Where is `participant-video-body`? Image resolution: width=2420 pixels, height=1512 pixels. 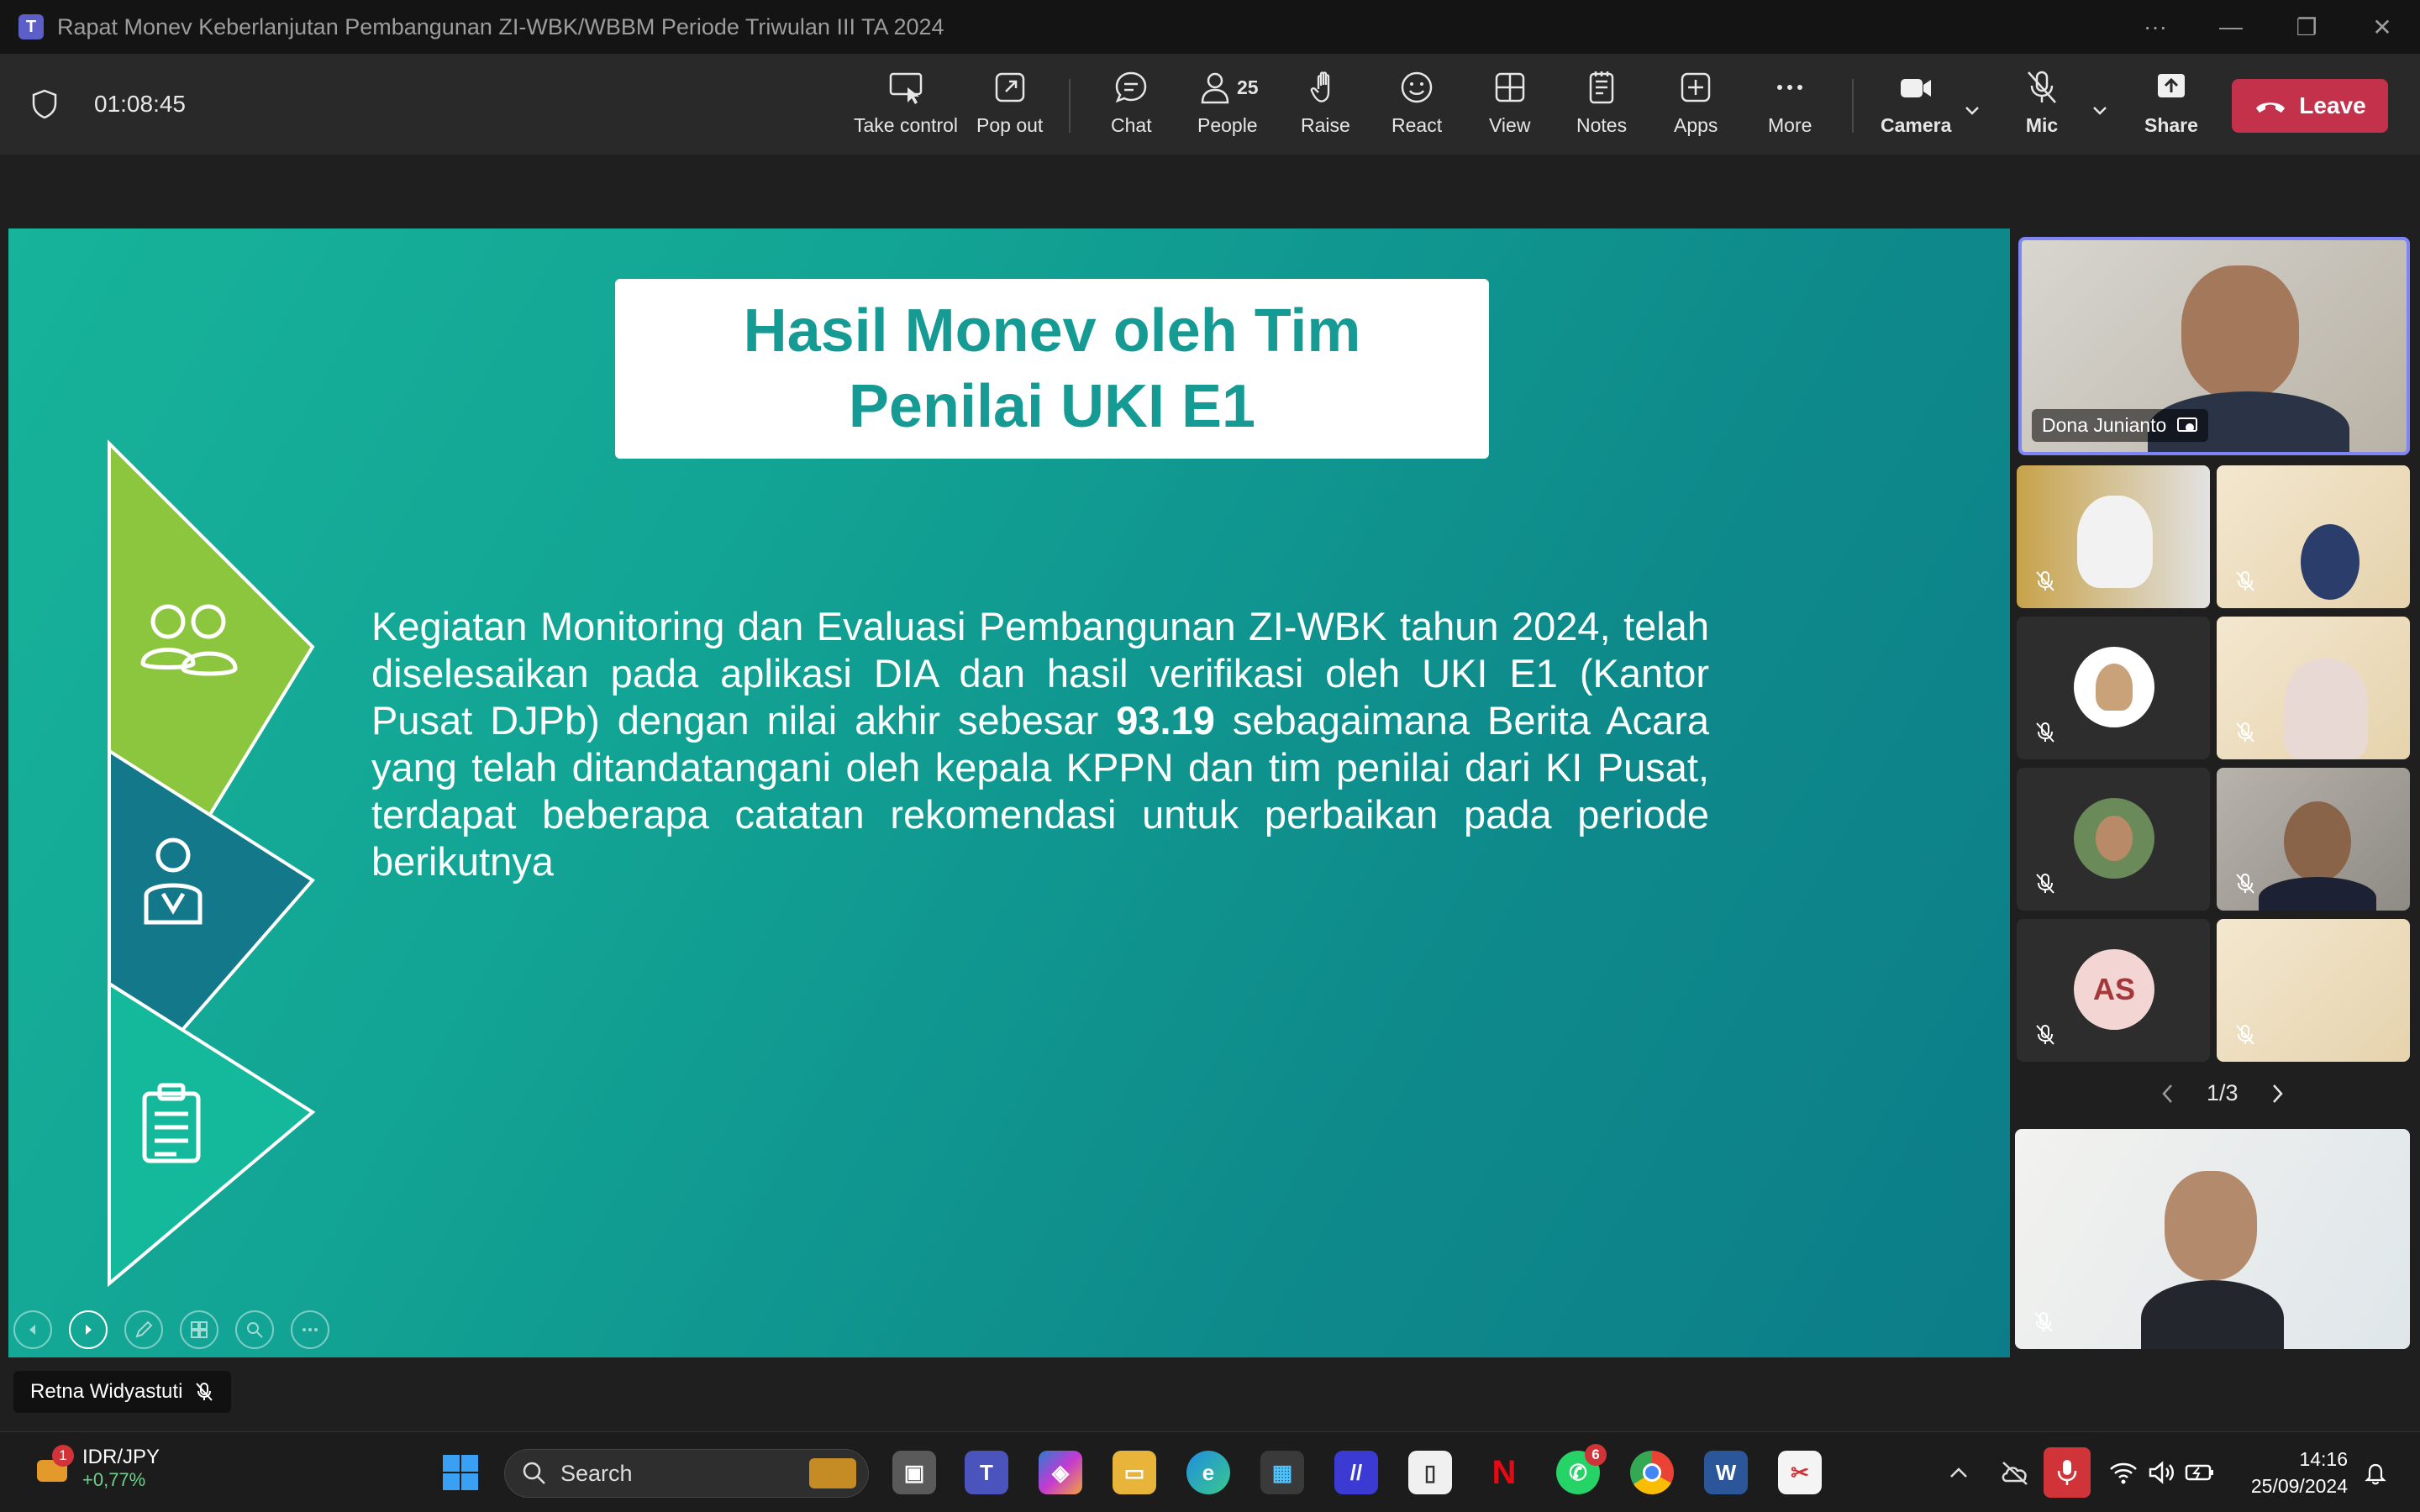 participant-video-body is located at coordinates (2317, 894).